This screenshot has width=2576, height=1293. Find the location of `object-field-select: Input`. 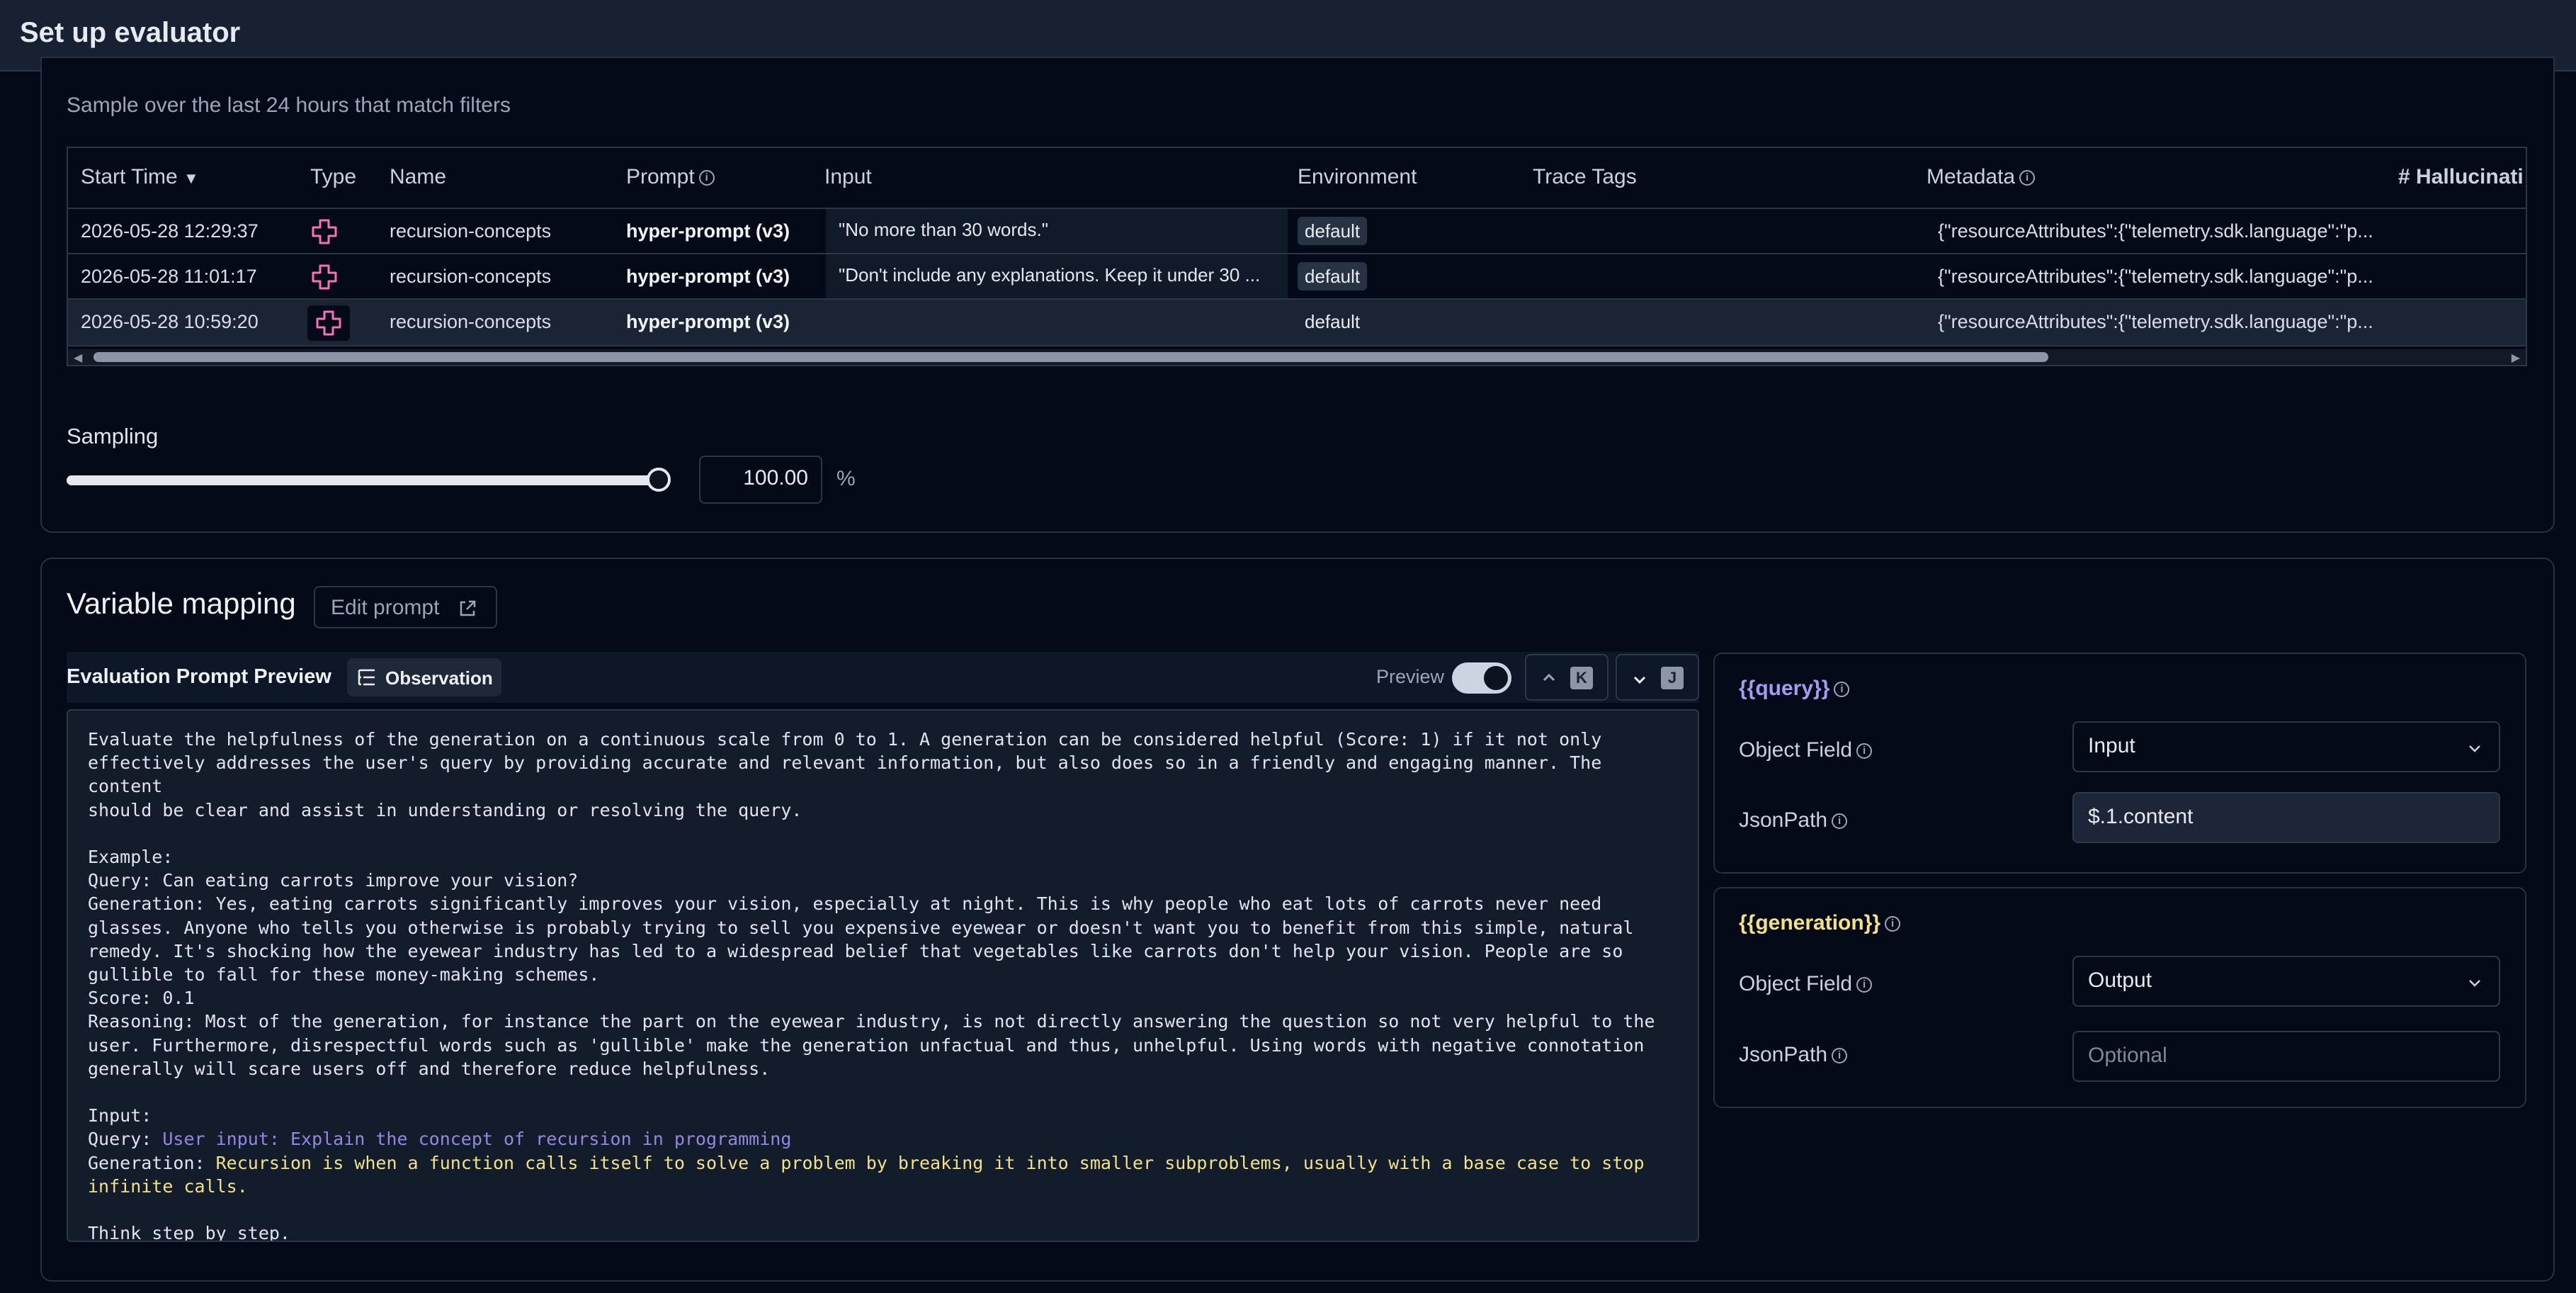

object-field-select: Input is located at coordinates (2286, 746).